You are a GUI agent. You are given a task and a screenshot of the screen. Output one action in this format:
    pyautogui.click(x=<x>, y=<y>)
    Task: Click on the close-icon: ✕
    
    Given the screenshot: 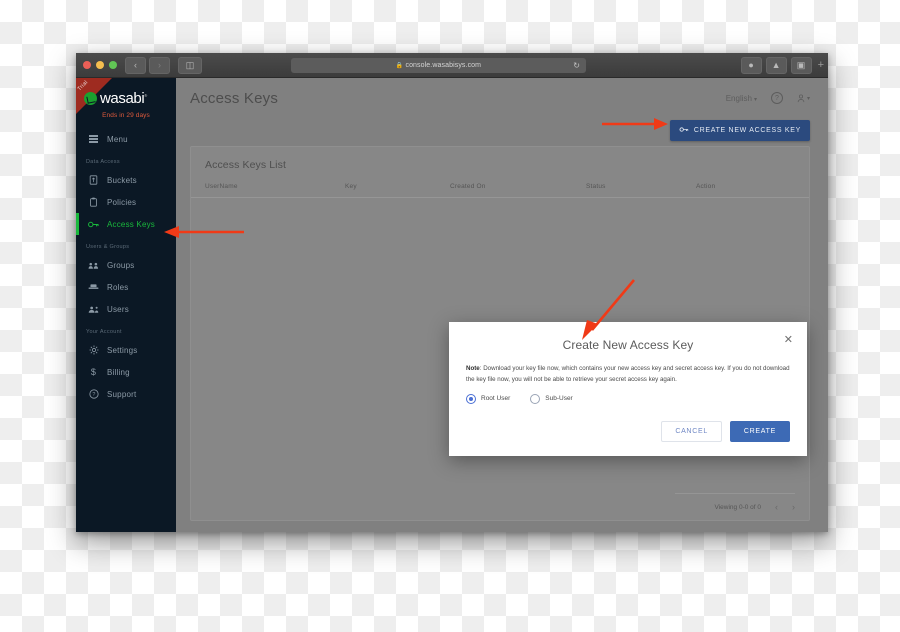 What is the action you would take?
    pyautogui.click(x=788, y=340)
    